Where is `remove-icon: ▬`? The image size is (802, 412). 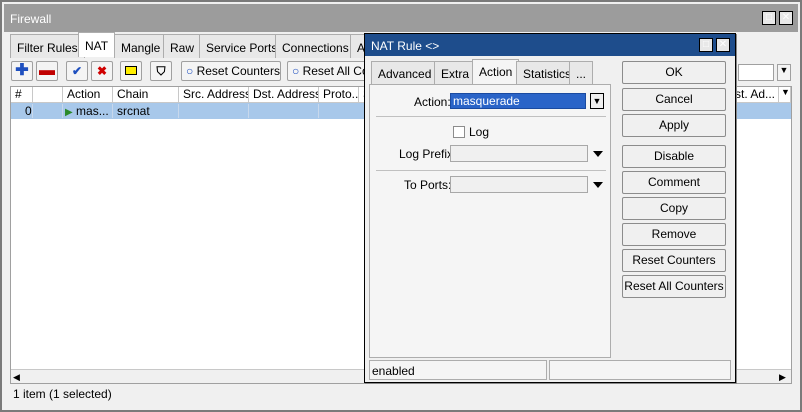 remove-icon: ▬ is located at coordinates (47, 71).